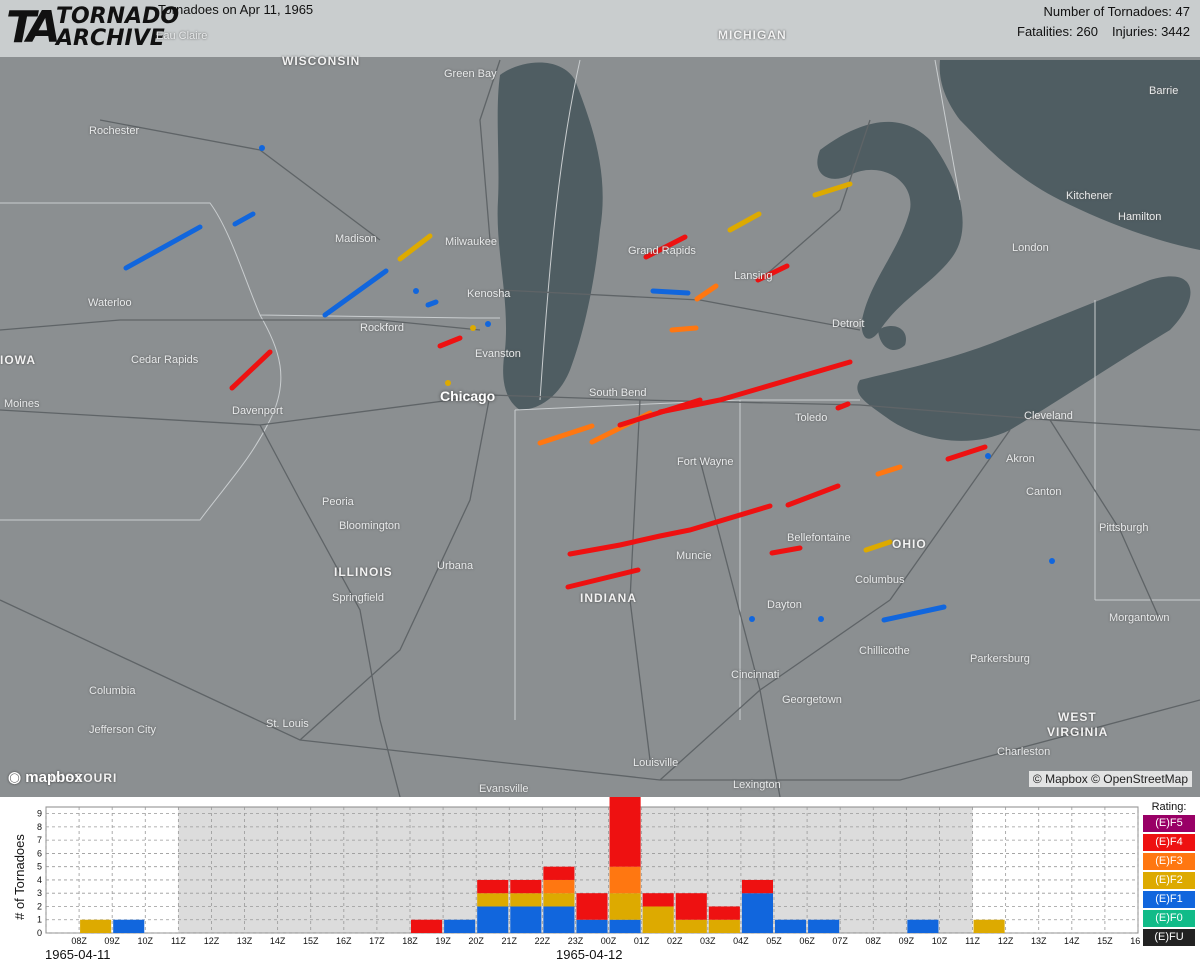 The height and width of the screenshot is (965, 1200). What do you see at coordinates (18, 360) in the screenshot?
I see `state-label-iowa: IOWA` at bounding box center [18, 360].